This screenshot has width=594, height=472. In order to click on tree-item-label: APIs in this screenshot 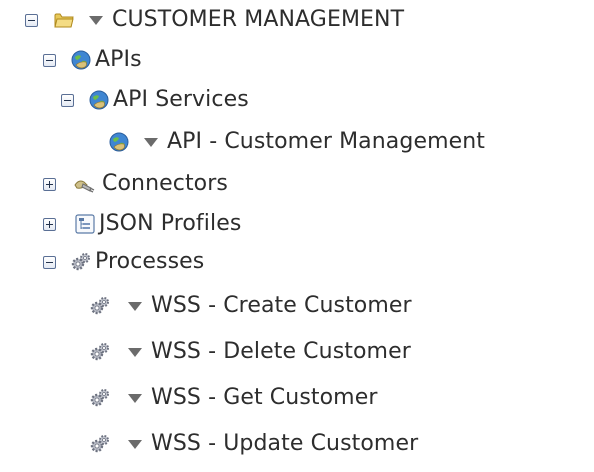, I will do `click(118, 59)`.